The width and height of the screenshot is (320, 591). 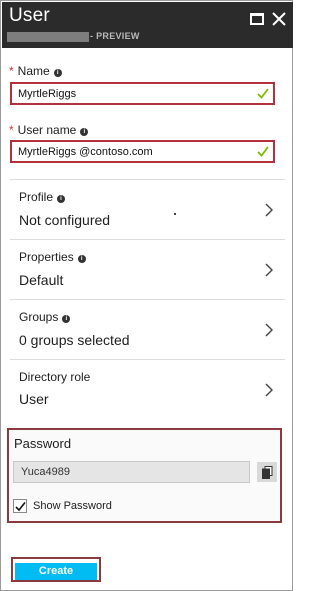 I want to click on groups-label-text: Groups, so click(x=39, y=317).